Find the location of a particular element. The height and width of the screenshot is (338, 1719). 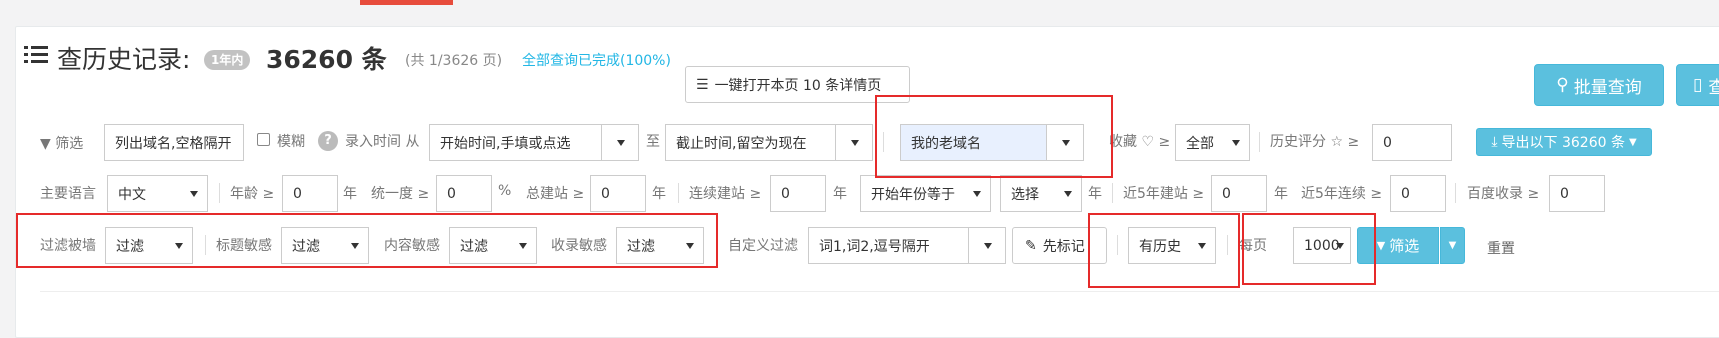

recent5-input: 0 is located at coordinates (1239, 193).